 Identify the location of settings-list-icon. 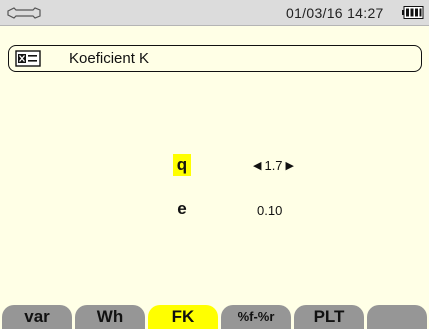
(28, 58).